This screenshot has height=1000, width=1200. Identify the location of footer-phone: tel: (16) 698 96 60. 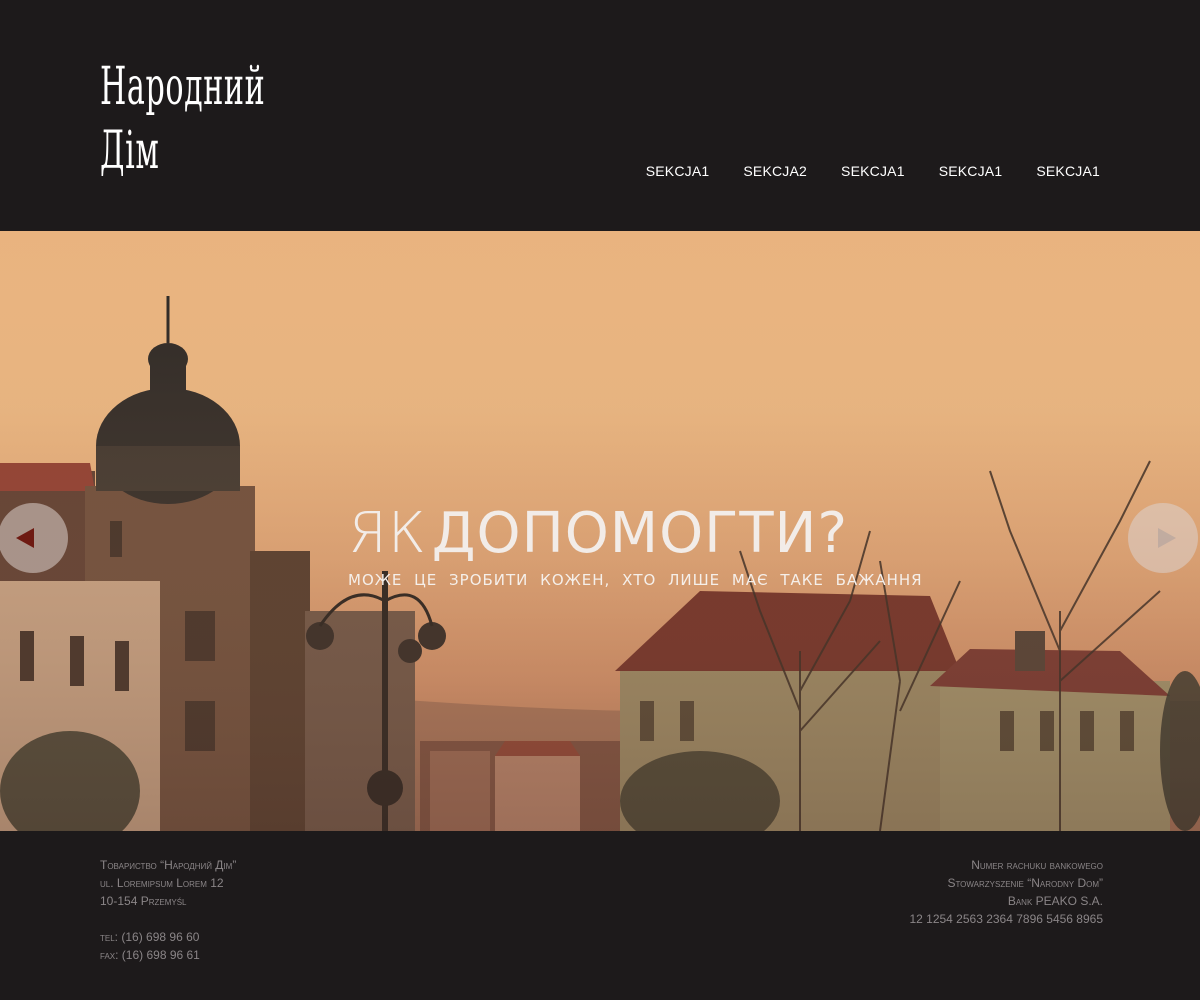
(168, 937).